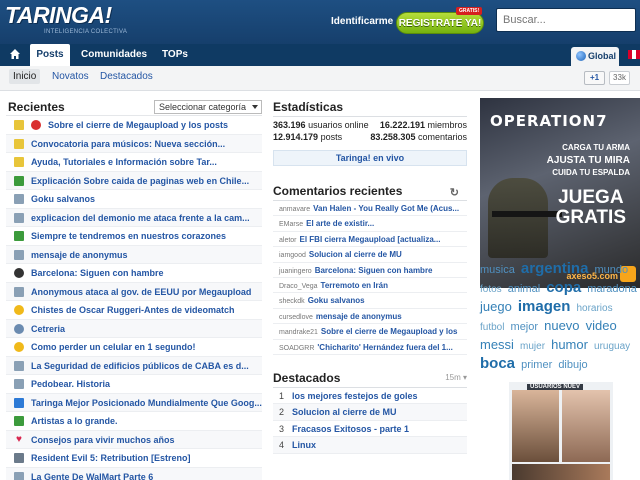  I want to click on comment-post: Barcelona: Siguen con hambre, so click(374, 270).